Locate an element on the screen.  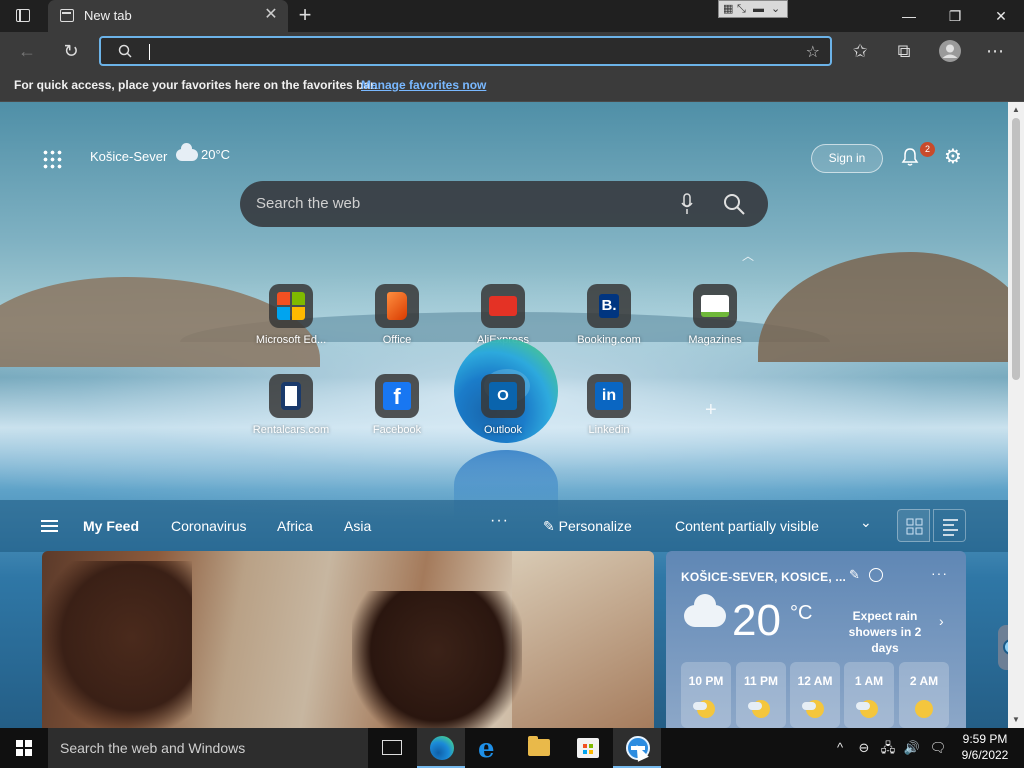
web-search-box: Search the web is located at coordinates (504, 204).